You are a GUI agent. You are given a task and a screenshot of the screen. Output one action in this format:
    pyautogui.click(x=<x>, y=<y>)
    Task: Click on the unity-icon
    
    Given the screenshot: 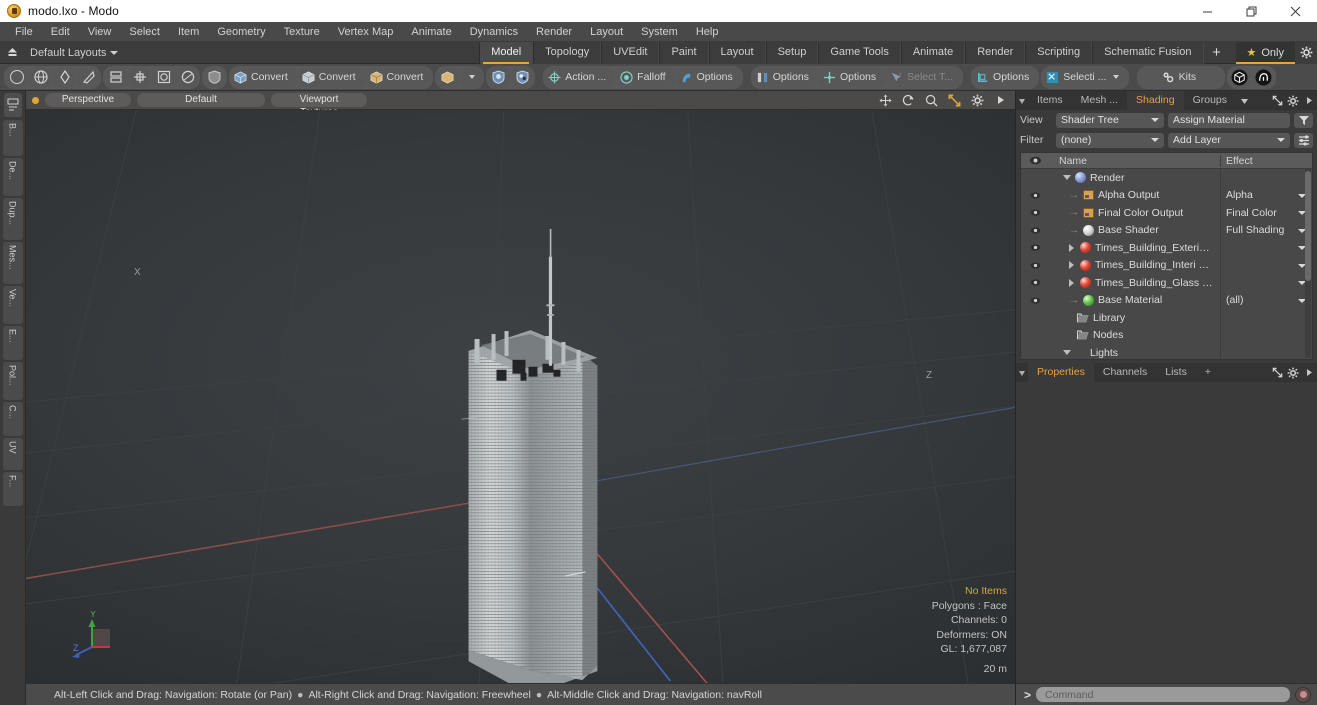 What is the action you would take?
    pyautogui.click(x=1264, y=77)
    